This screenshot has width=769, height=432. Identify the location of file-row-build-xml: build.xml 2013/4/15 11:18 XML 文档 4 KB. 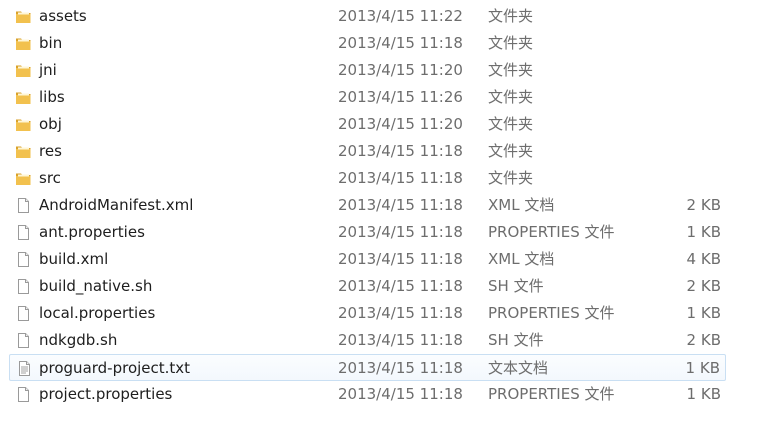
(384, 259).